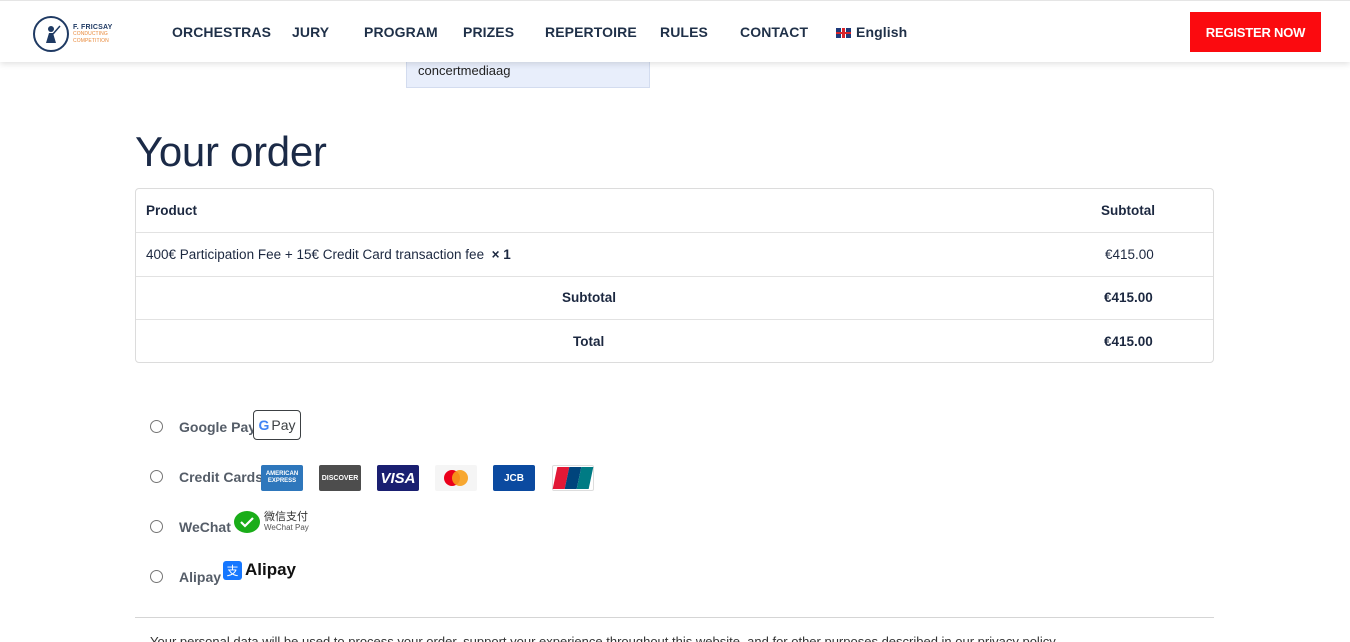 The image size is (1350, 642). What do you see at coordinates (1128, 210) in the screenshot?
I see `column-header-subtotal: Subtotal` at bounding box center [1128, 210].